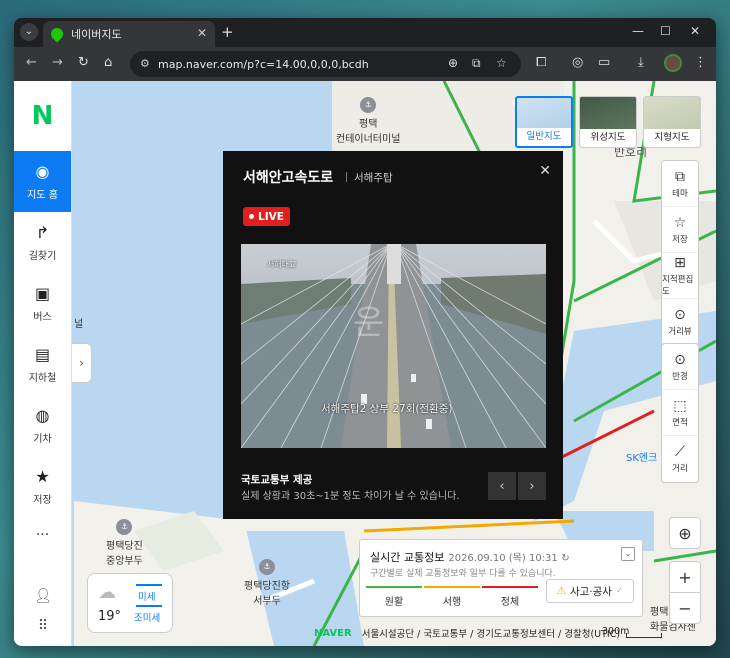  Describe the element at coordinates (673, 63) in the screenshot. I see `profile-avatar` at that location.